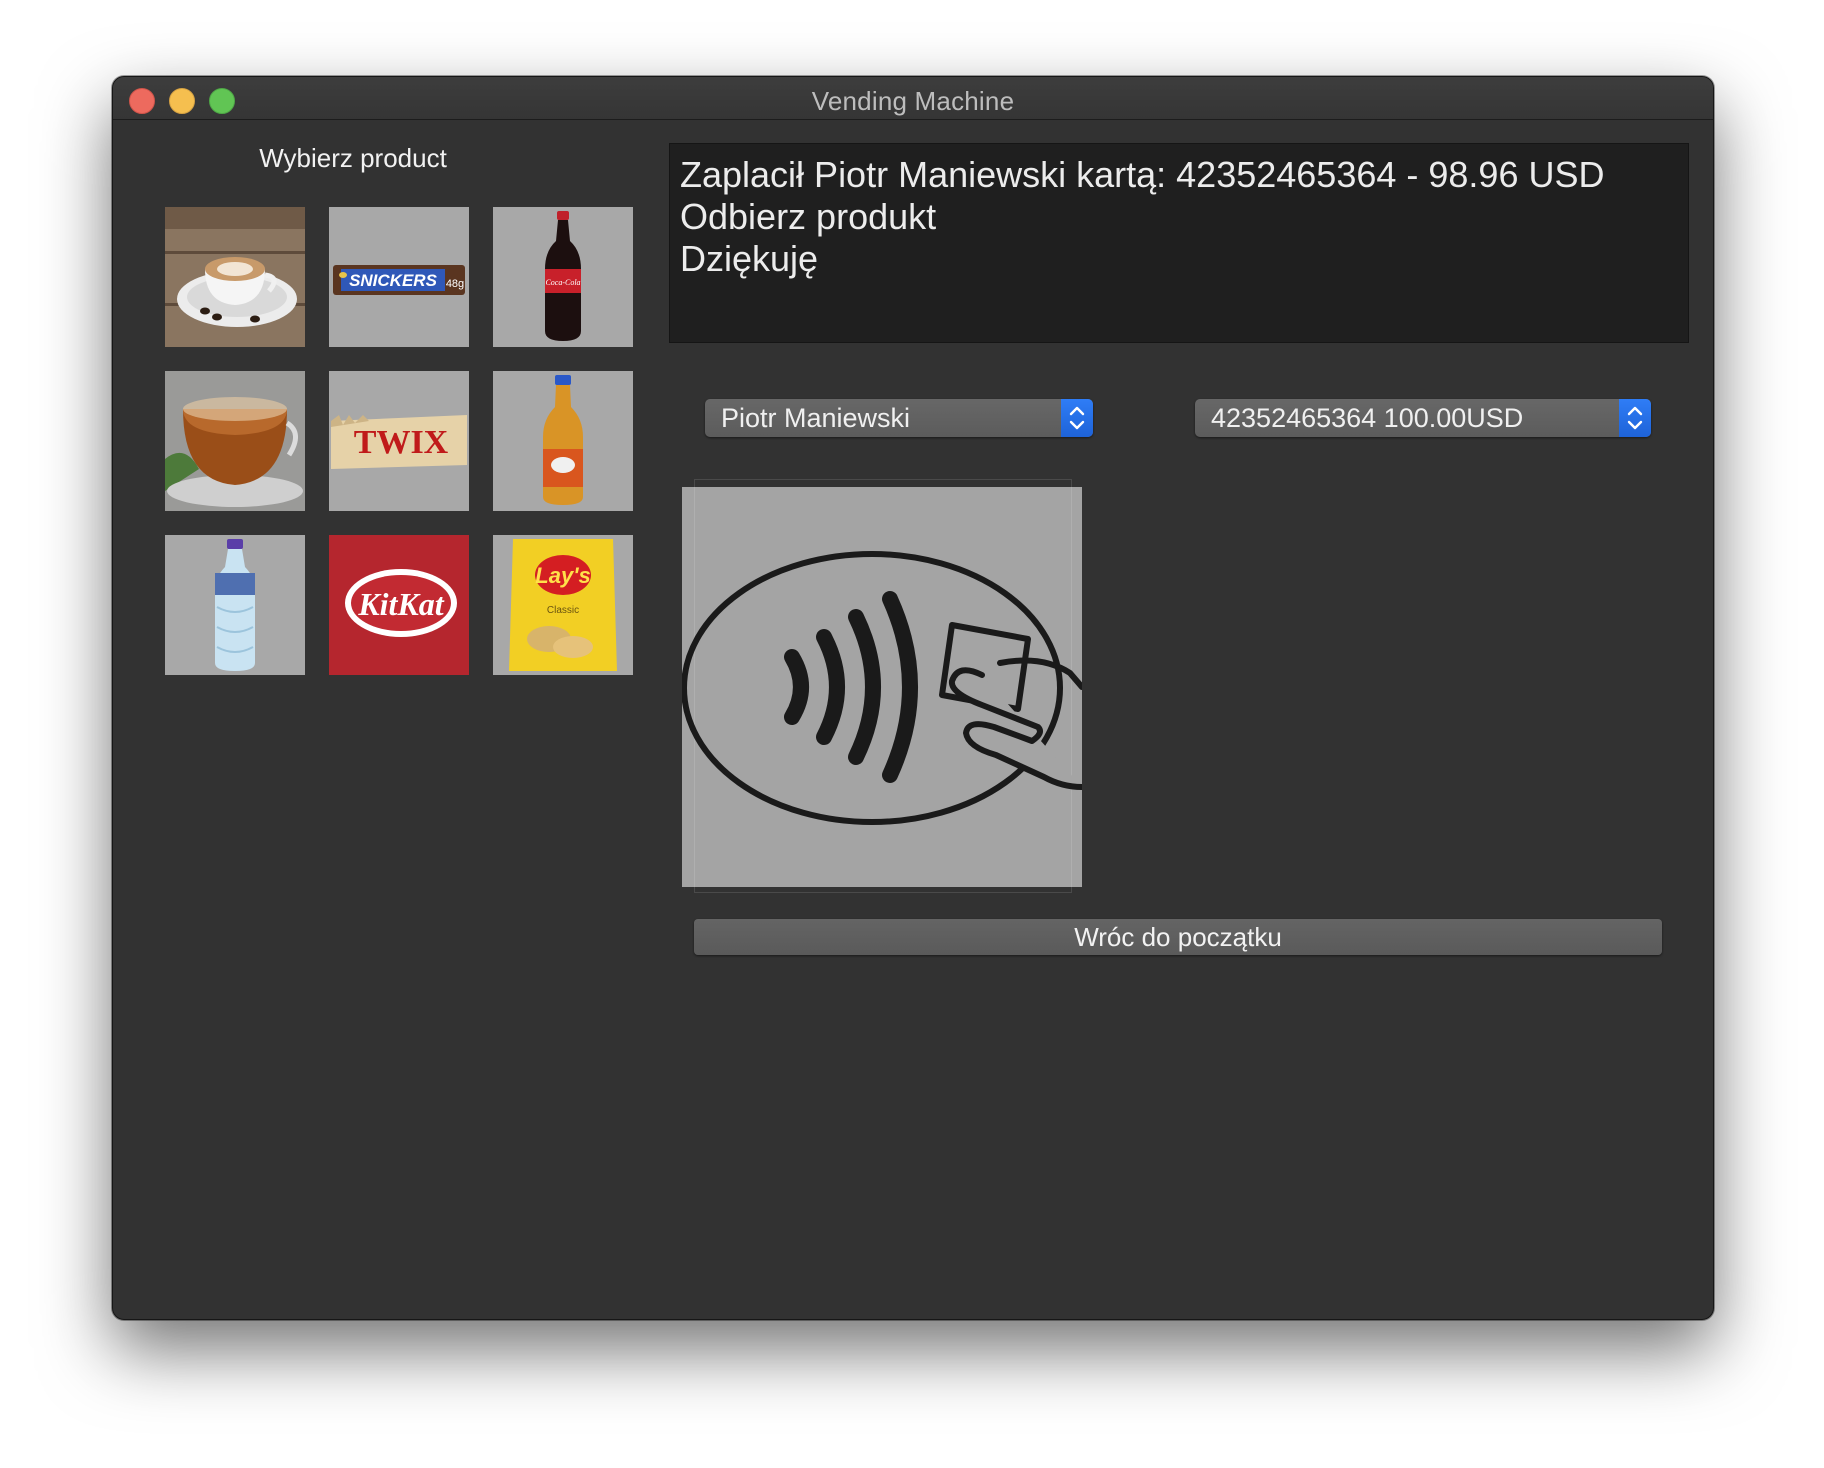 This screenshot has width=1824, height=1468. I want to click on product-juice-button, so click(563, 441).